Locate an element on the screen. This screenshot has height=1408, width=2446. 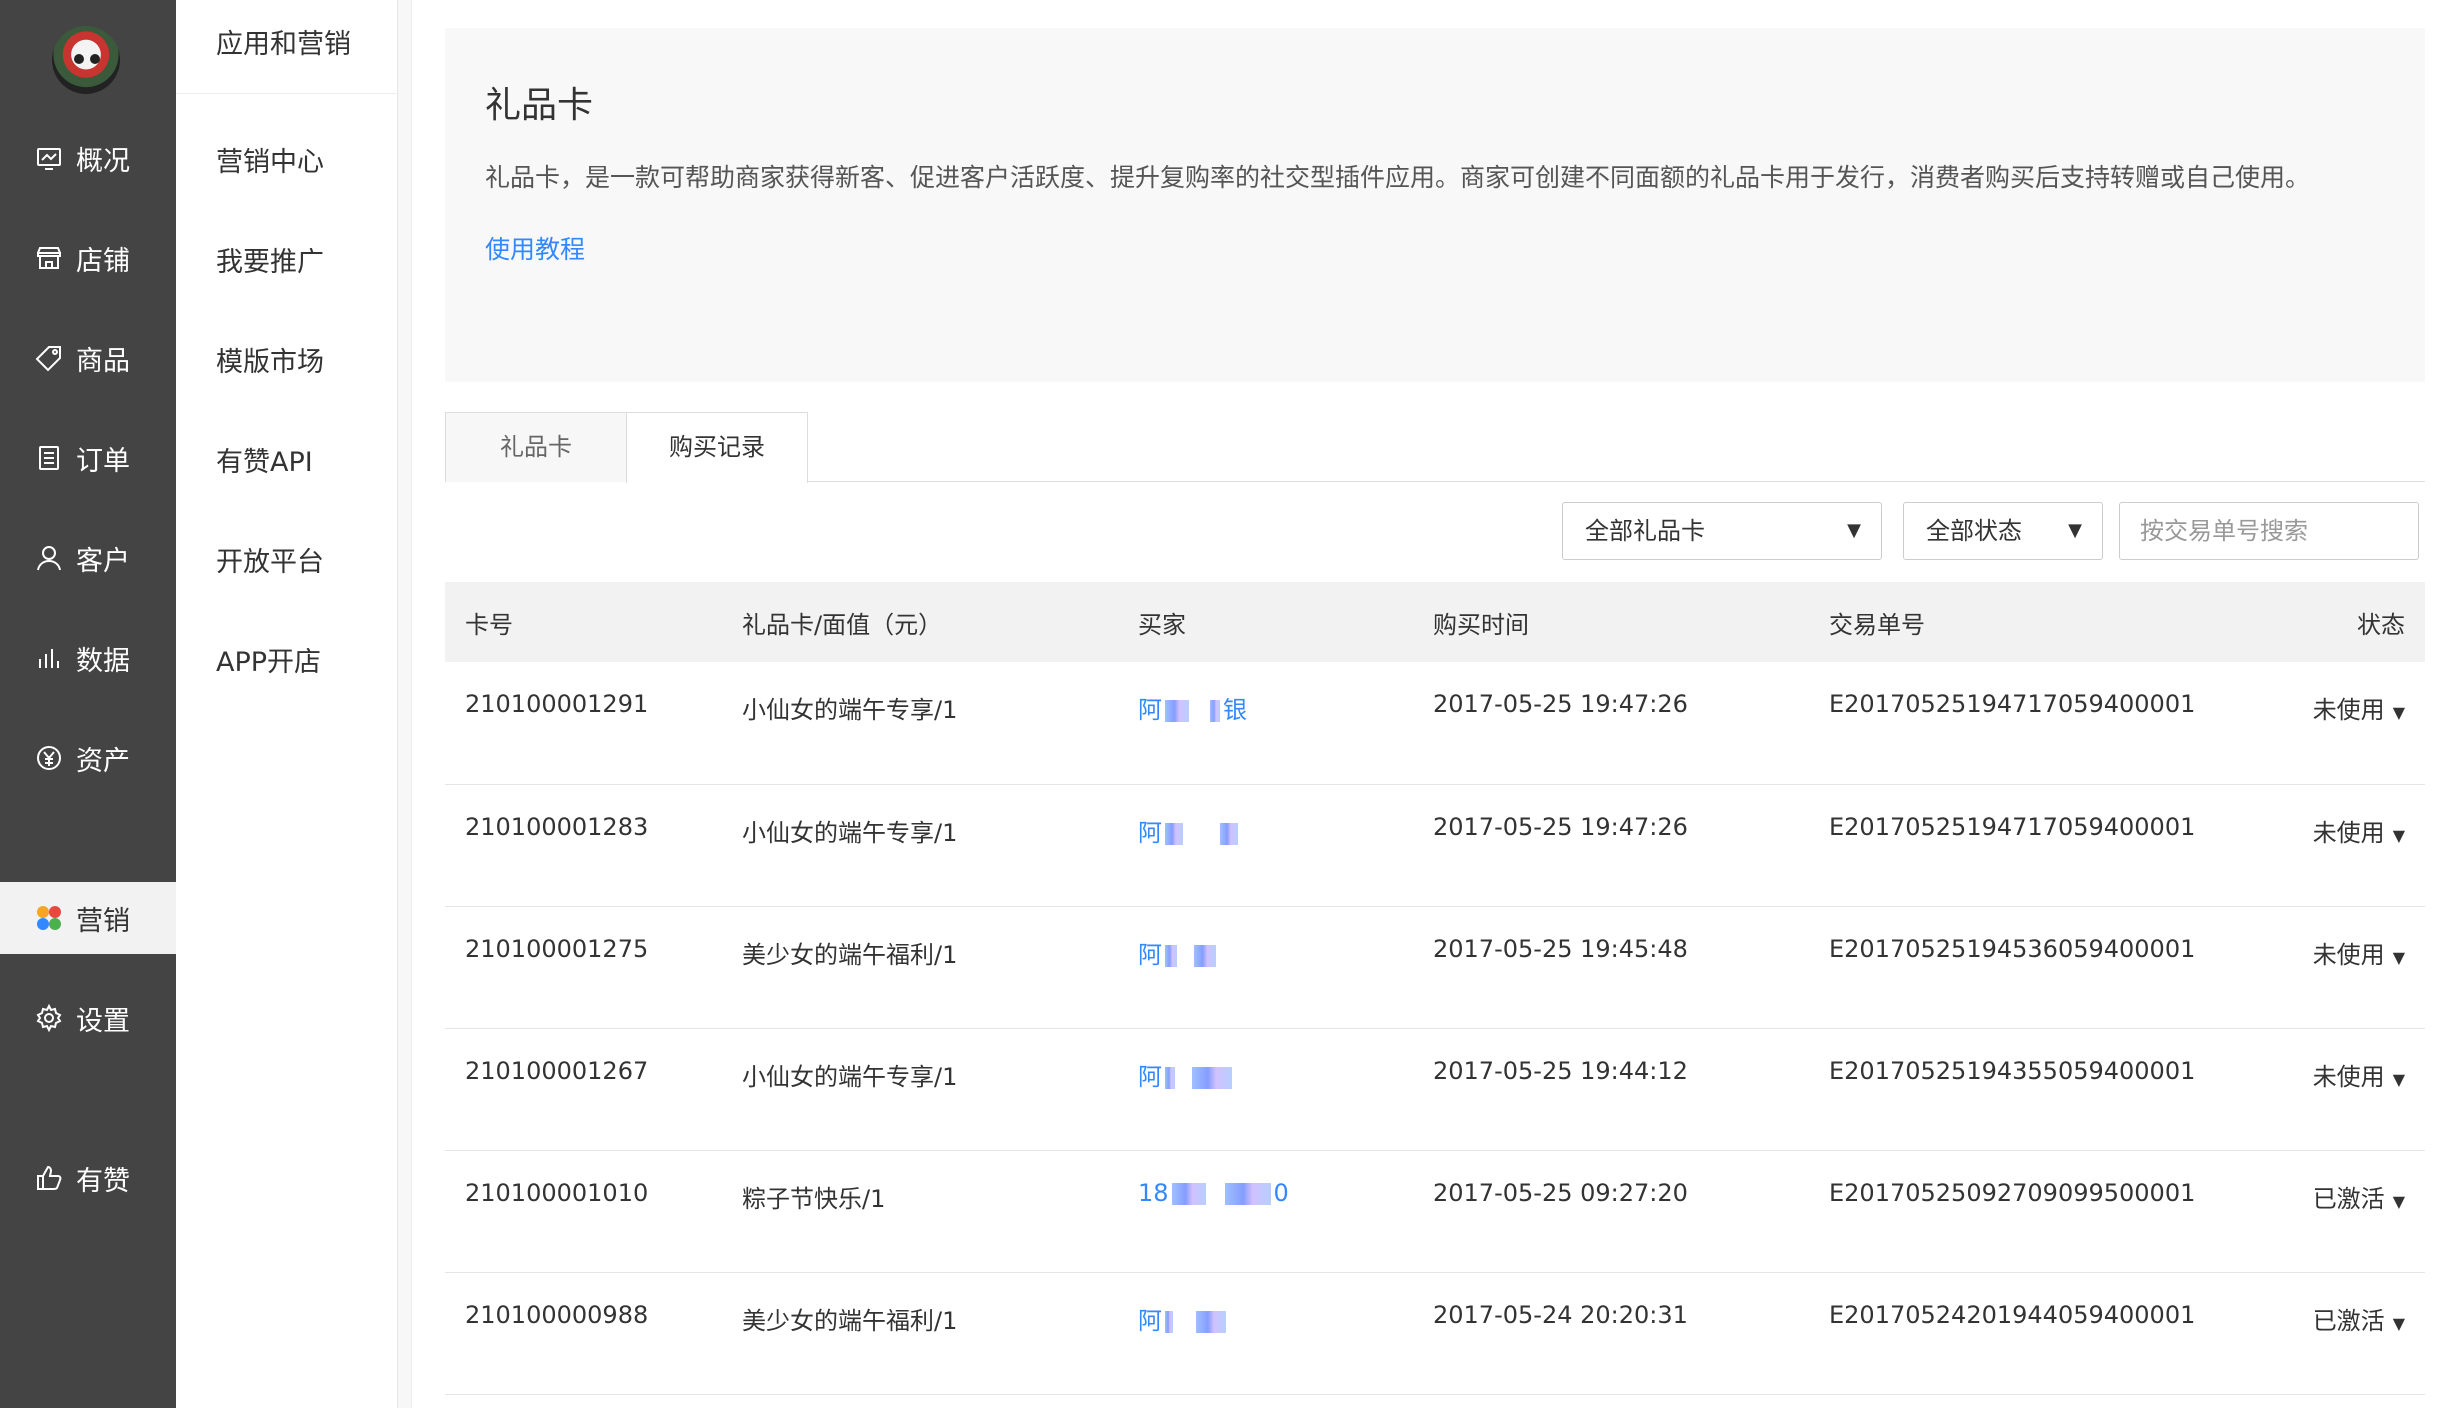
buyer-link: 阿银 is located at coordinates (1265, 723).